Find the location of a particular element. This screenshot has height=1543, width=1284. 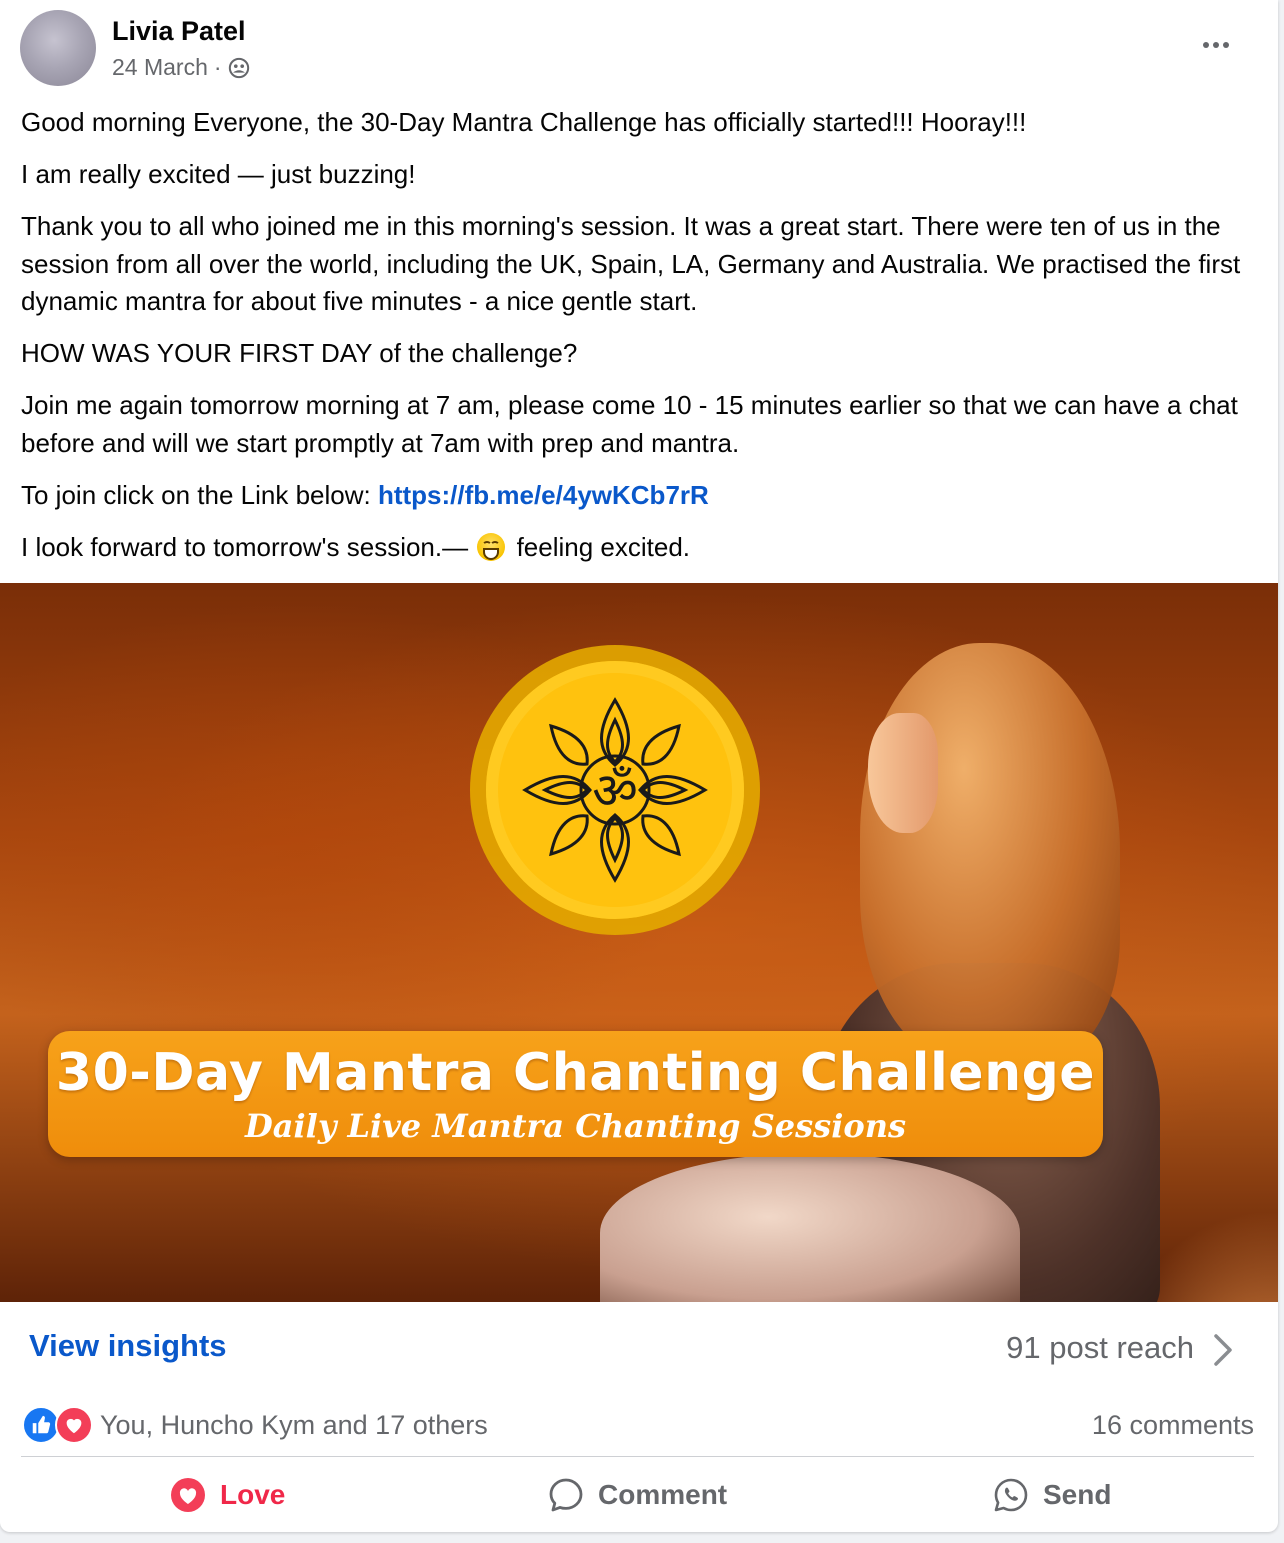

group-icon is located at coordinates (239, 68).